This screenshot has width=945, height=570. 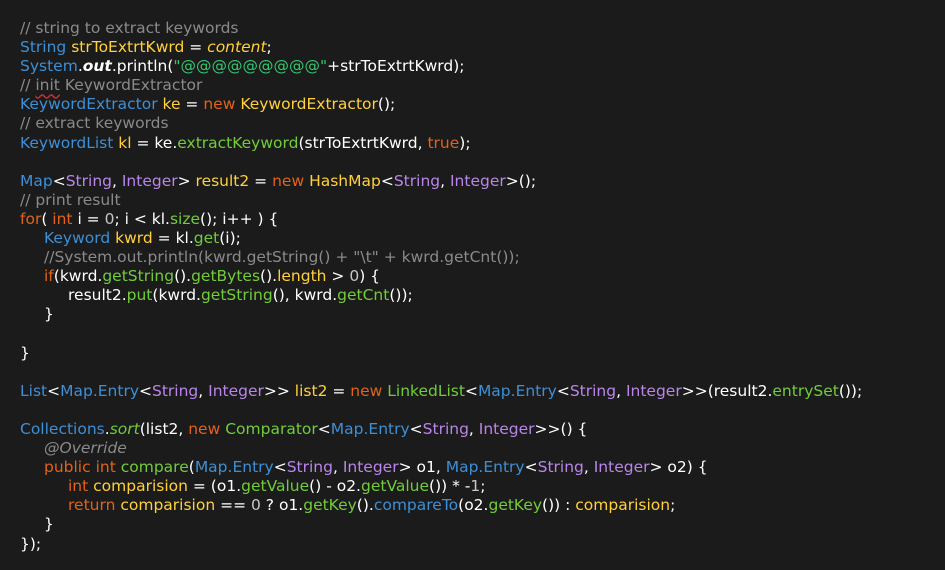 I want to click on code-token: }, so click(x=49, y=314).